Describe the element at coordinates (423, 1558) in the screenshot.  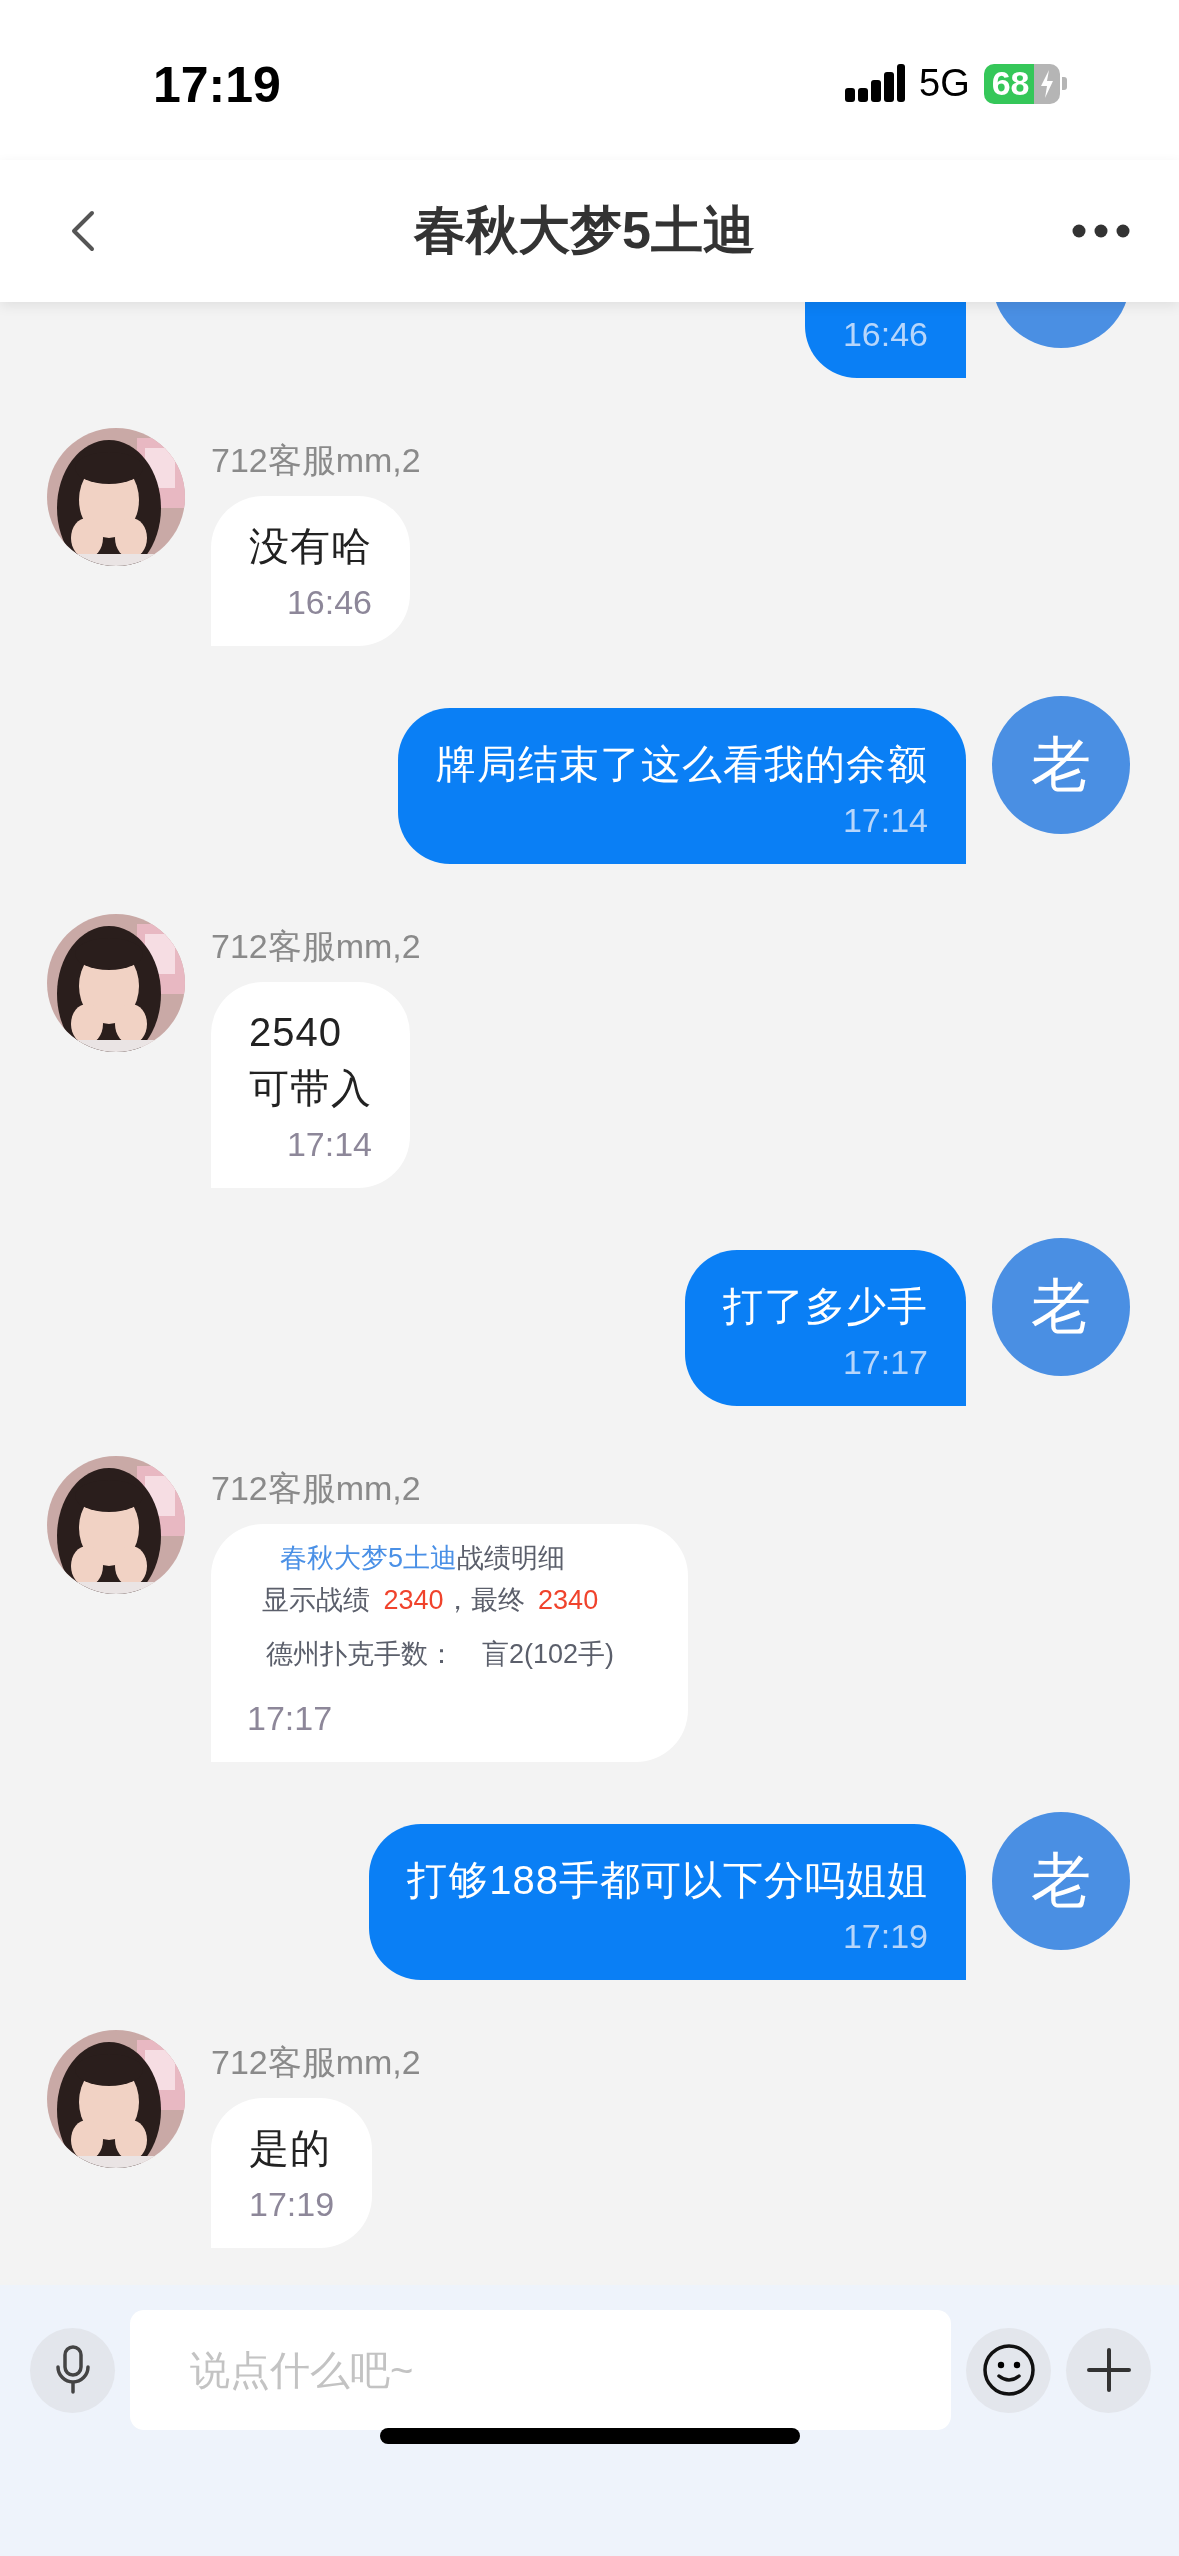
I see `record-title: 春秋大梦5土迪战绩明细` at that location.